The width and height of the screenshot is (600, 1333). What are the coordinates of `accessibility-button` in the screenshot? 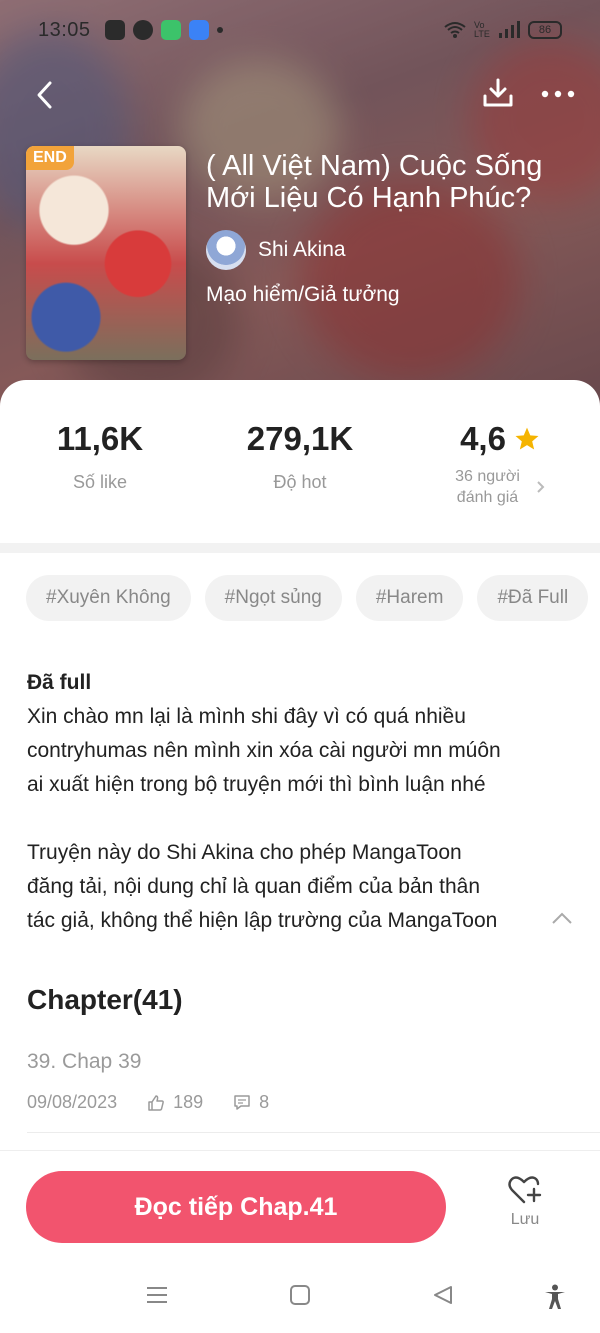 It's located at (555, 1299).